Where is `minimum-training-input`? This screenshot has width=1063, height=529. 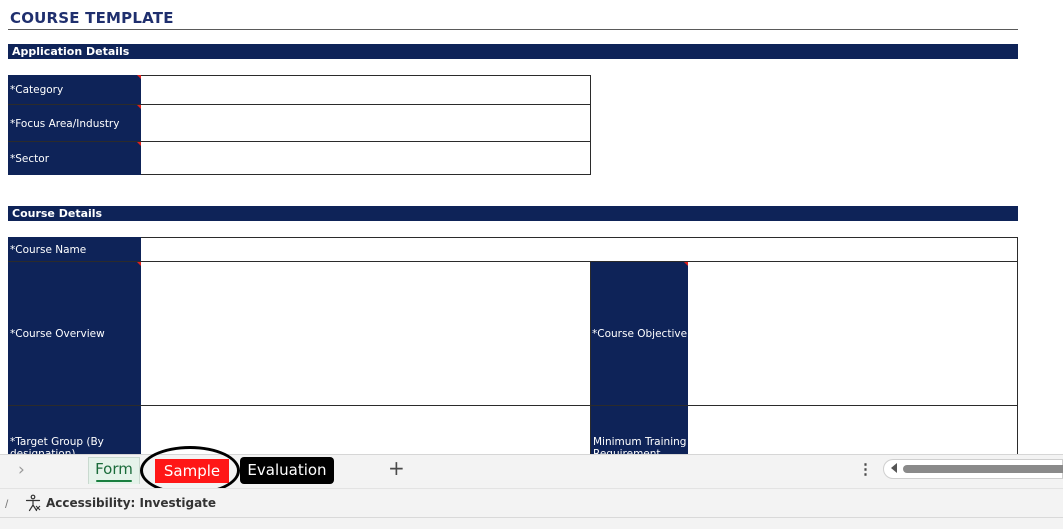
minimum-training-input is located at coordinates (853, 430).